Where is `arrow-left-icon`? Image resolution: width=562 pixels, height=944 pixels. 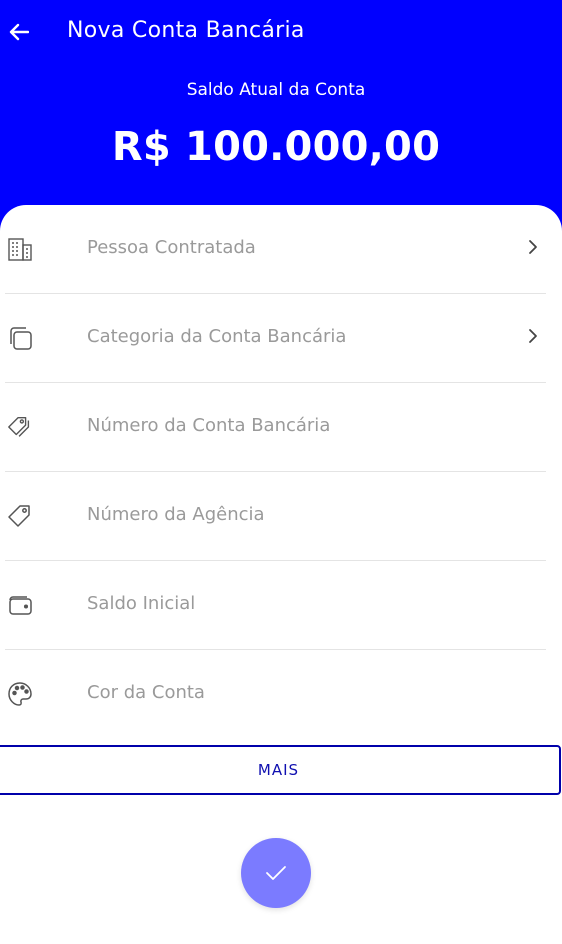
arrow-left-icon is located at coordinates (19, 32).